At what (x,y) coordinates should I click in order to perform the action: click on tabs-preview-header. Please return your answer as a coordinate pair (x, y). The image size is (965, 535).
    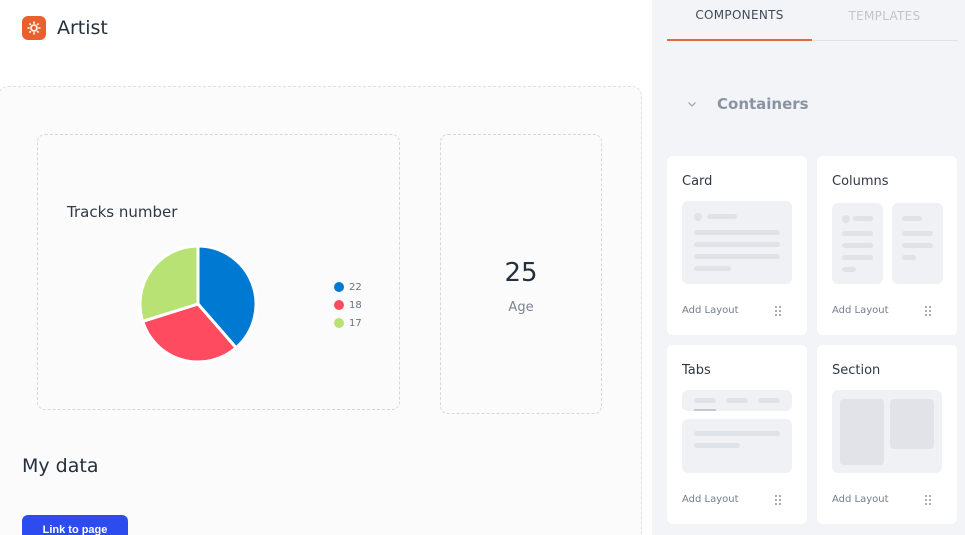
    Looking at the image, I should click on (737, 400).